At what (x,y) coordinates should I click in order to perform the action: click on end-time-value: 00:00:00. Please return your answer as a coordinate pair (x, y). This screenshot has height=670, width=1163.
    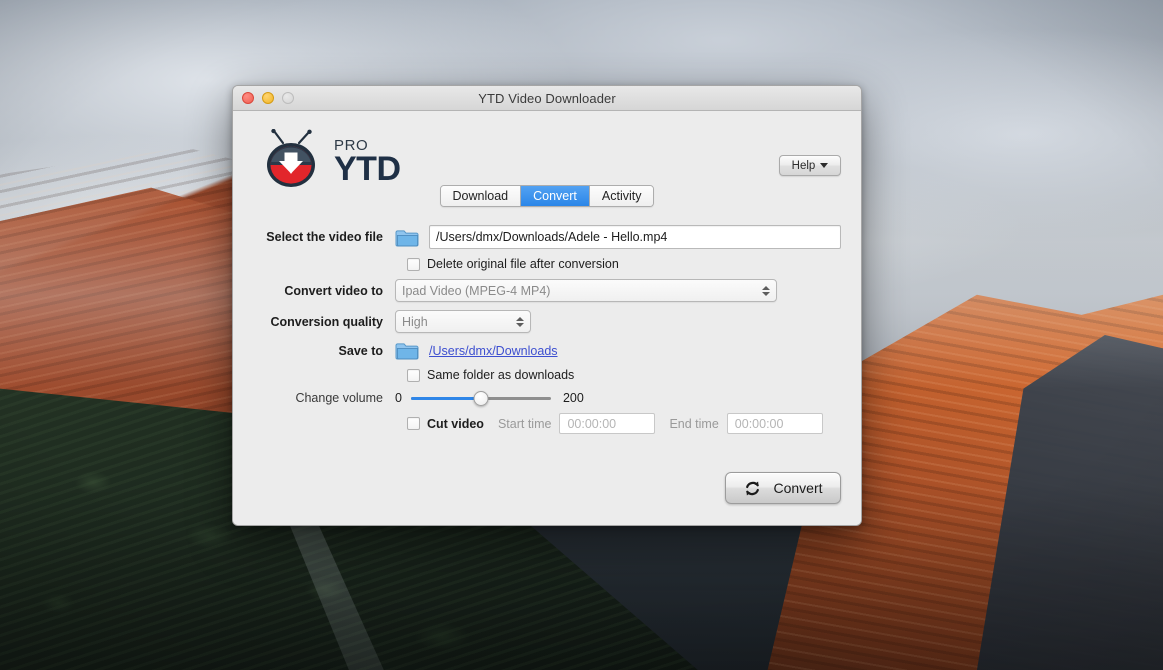
    Looking at the image, I should click on (759, 423).